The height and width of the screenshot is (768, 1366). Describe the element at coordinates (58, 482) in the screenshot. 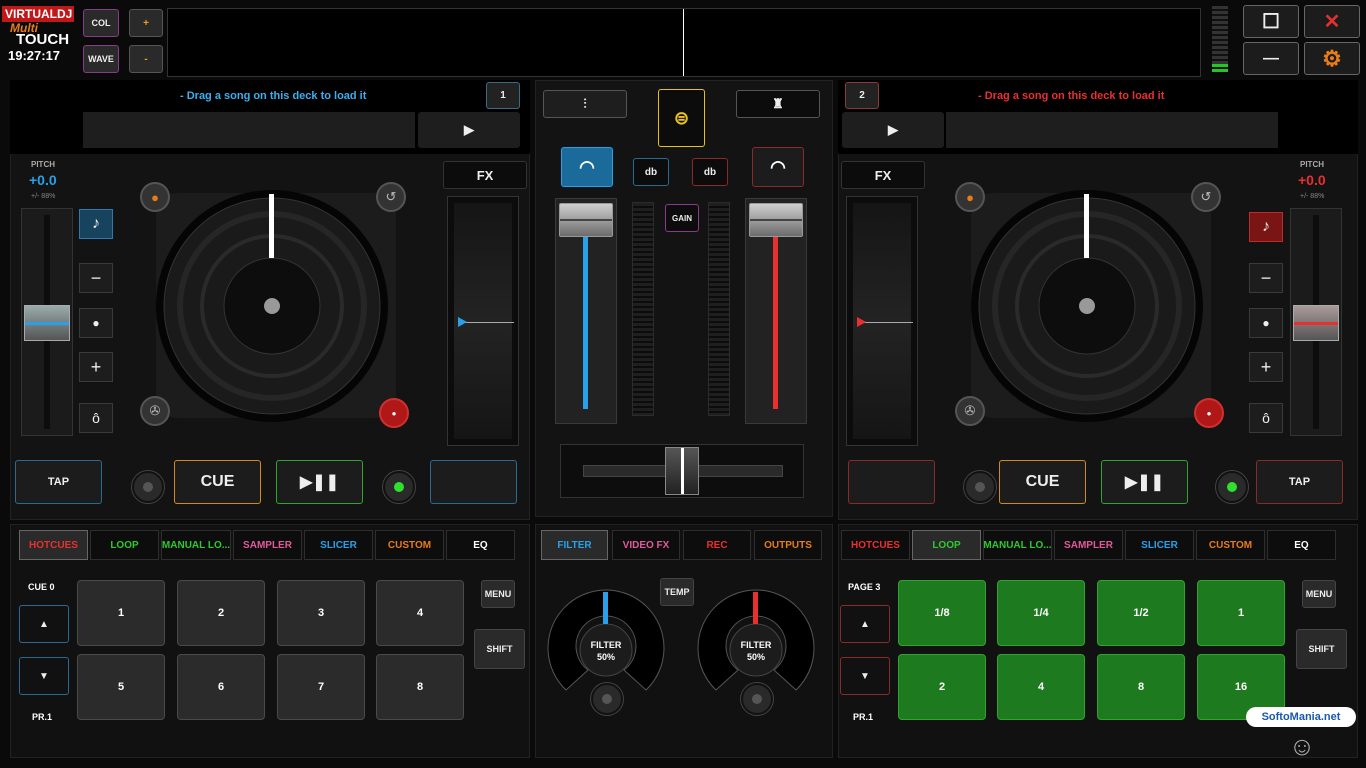

I see `deck1-tap-button: TAP` at that location.